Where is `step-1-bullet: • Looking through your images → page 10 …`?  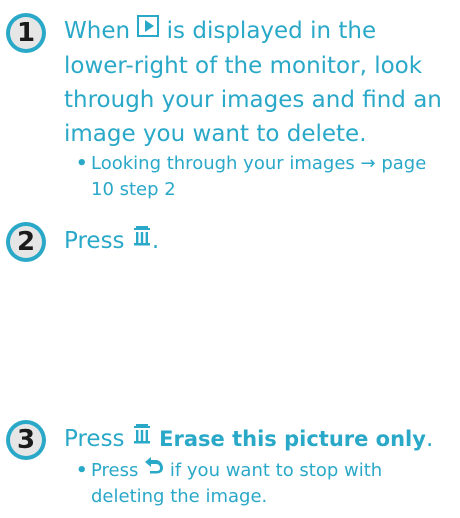
step-1-bullet: • Looking through your images → page 10 … is located at coordinates (261, 177).